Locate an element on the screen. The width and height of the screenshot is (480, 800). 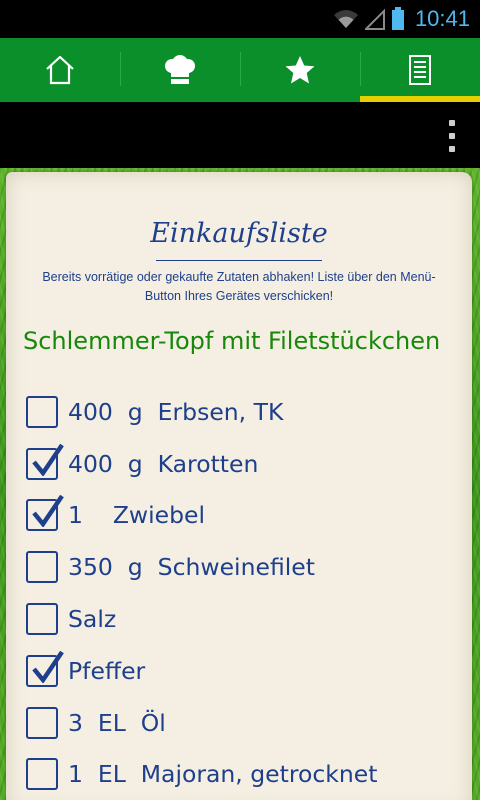
tab-shopping-list is located at coordinates (420, 70).